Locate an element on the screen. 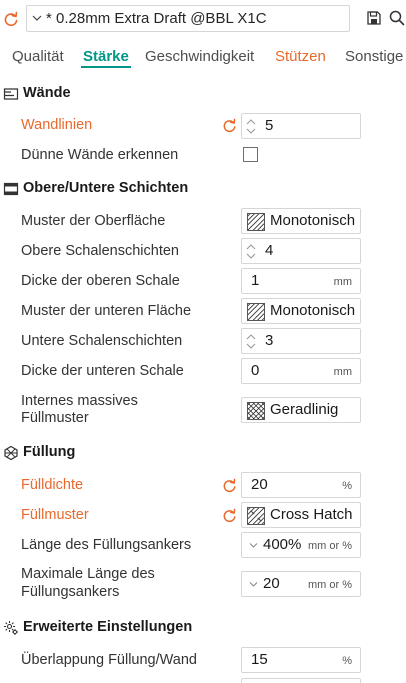 The width and height of the screenshot is (406, 683). bottom-thickness-label: Dicke der unteren Schale is located at coordinates (102, 371).